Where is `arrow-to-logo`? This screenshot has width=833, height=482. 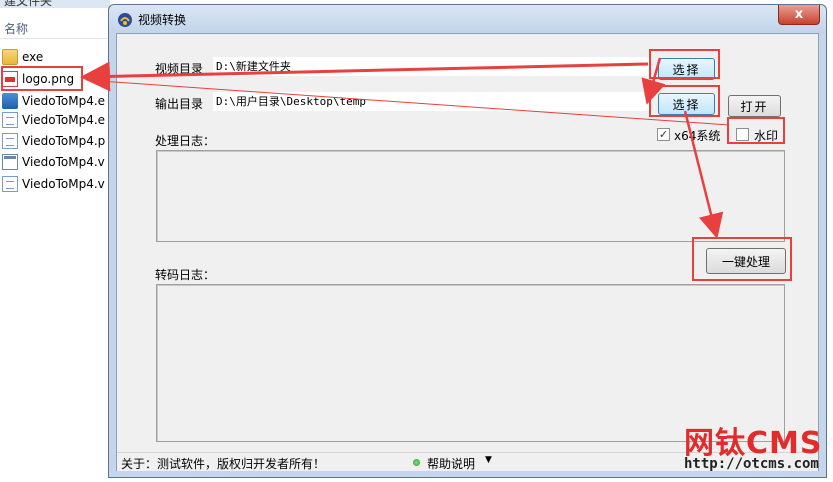 arrow-to-logo is located at coordinates (364, 76).